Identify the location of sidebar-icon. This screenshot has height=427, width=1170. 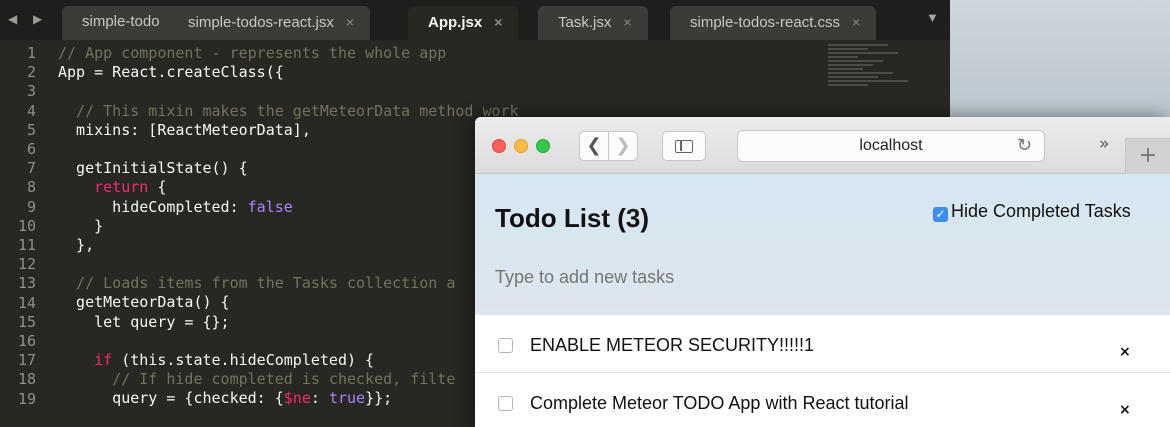
(684, 146).